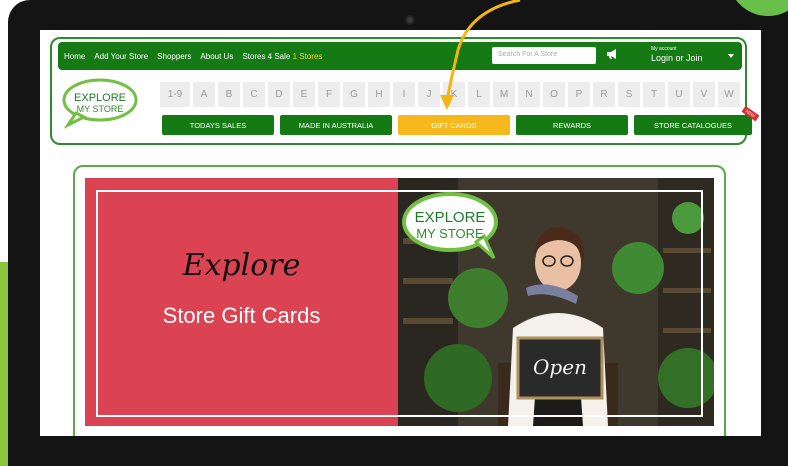 This screenshot has height=466, width=788. What do you see at coordinates (100, 109) in the screenshot?
I see `logo-line2: MY STORE` at bounding box center [100, 109].